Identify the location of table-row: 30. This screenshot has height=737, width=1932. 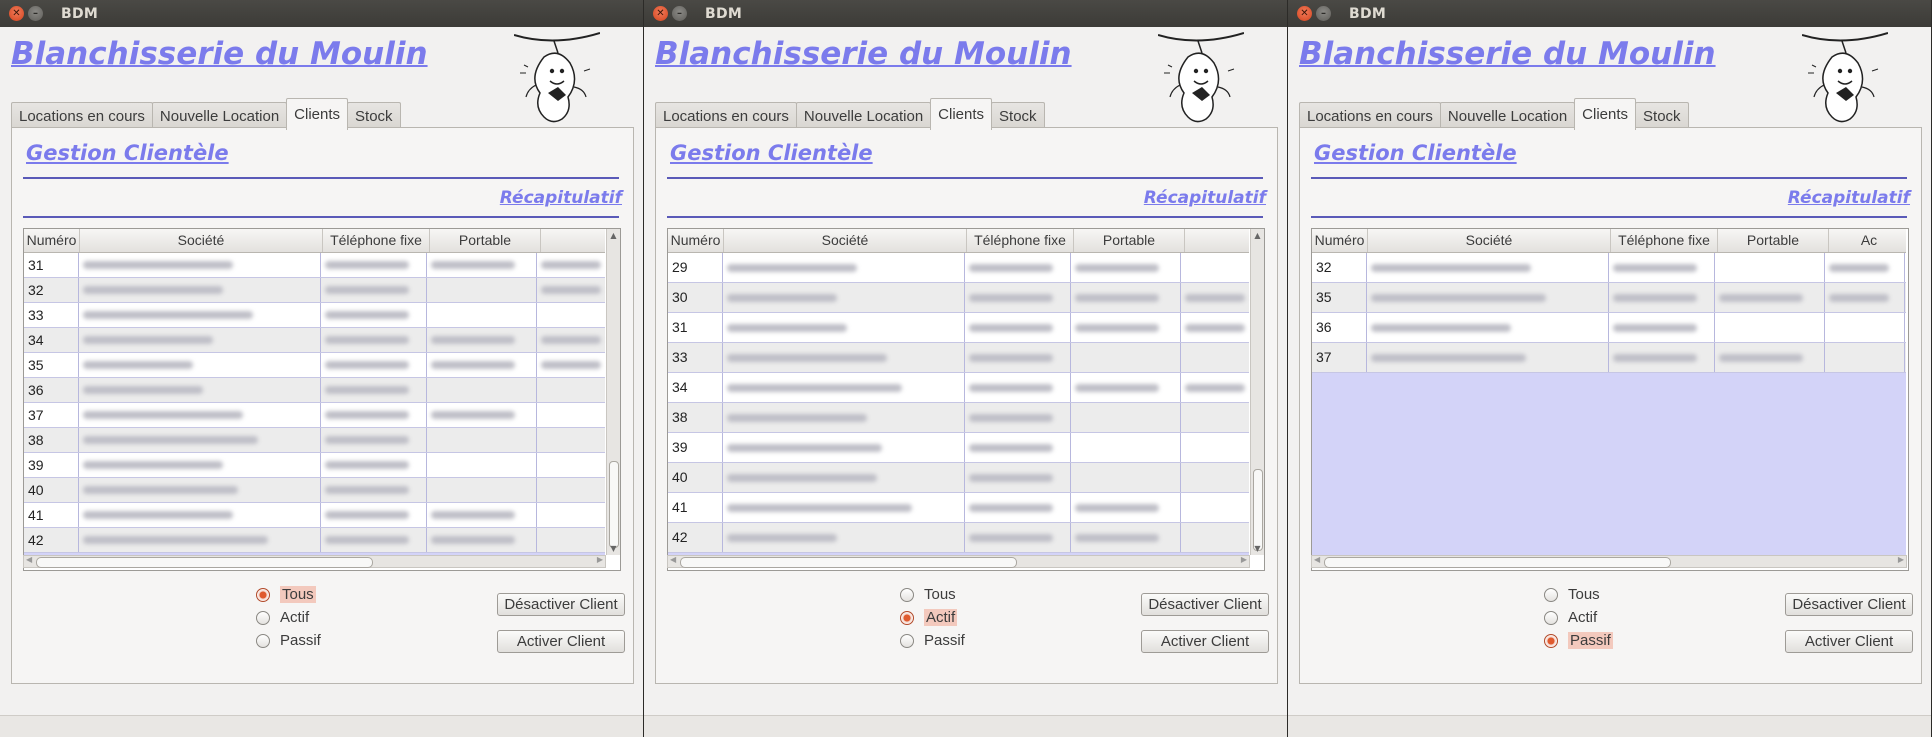
(964, 298).